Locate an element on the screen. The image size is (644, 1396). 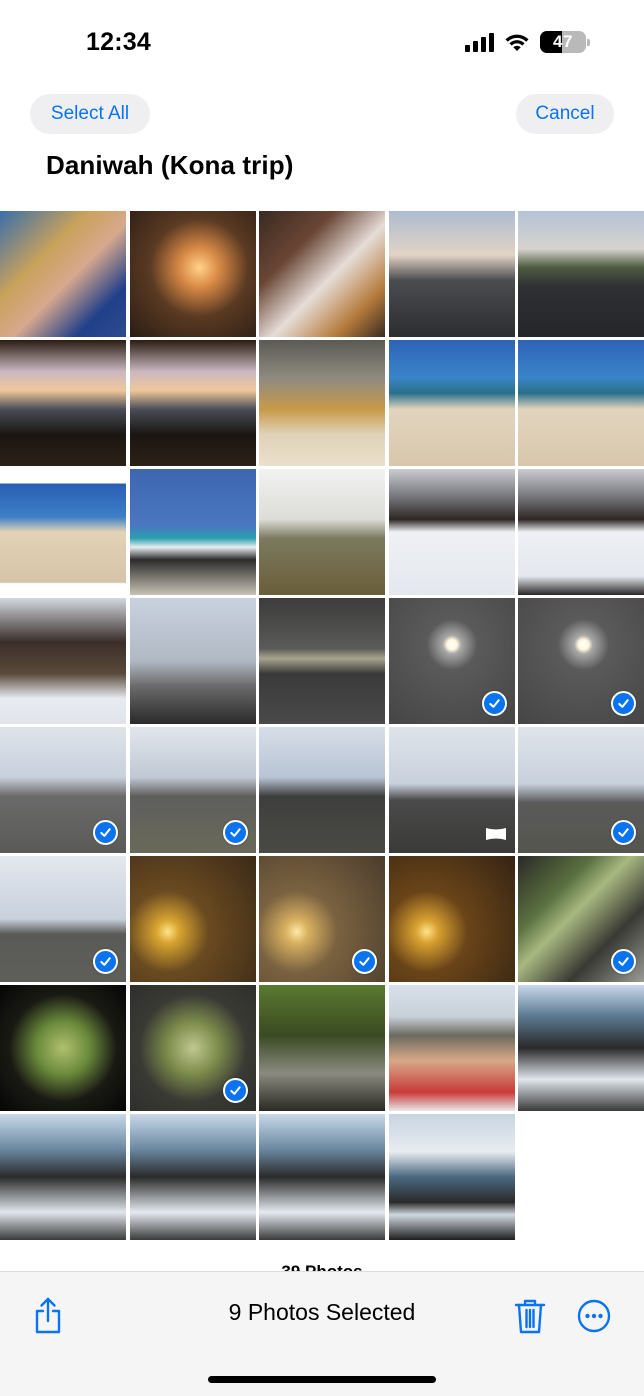
share-icon is located at coordinates (48, 1315).